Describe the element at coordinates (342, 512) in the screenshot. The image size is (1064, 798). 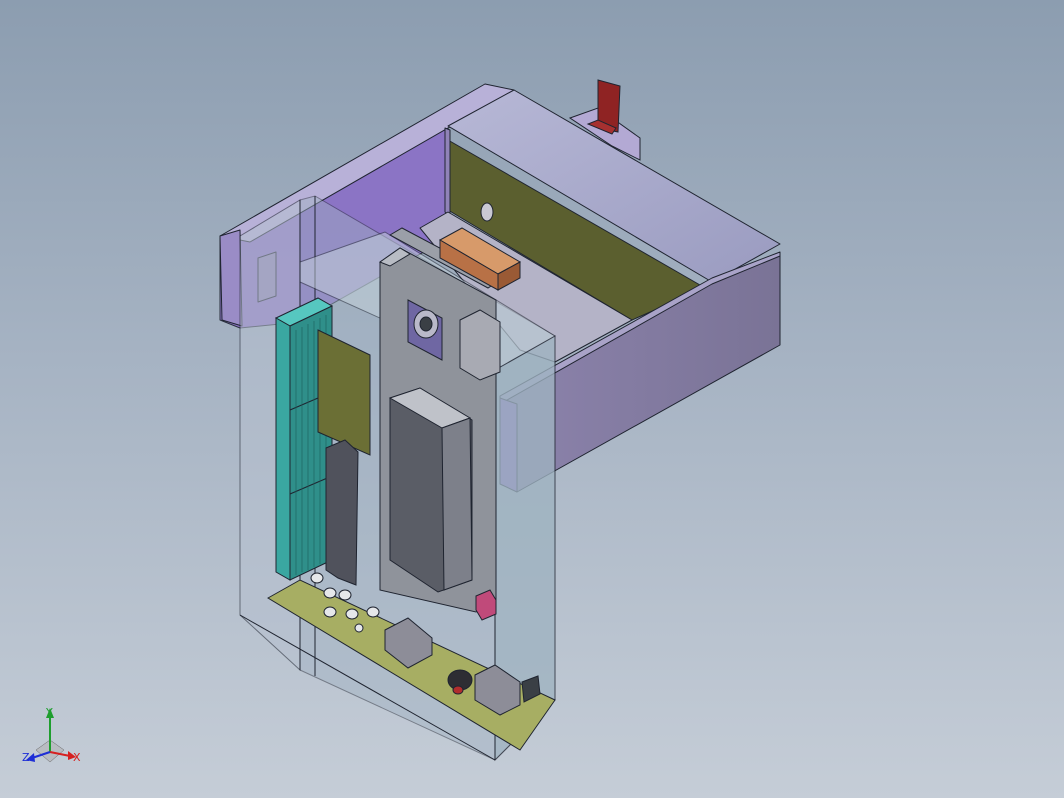
I see `rail-module` at that location.